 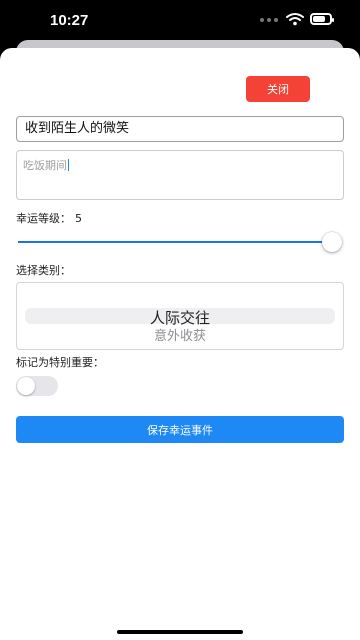 What do you see at coordinates (180, 334) in the screenshot?
I see `picker-next-option: 意外收获` at bounding box center [180, 334].